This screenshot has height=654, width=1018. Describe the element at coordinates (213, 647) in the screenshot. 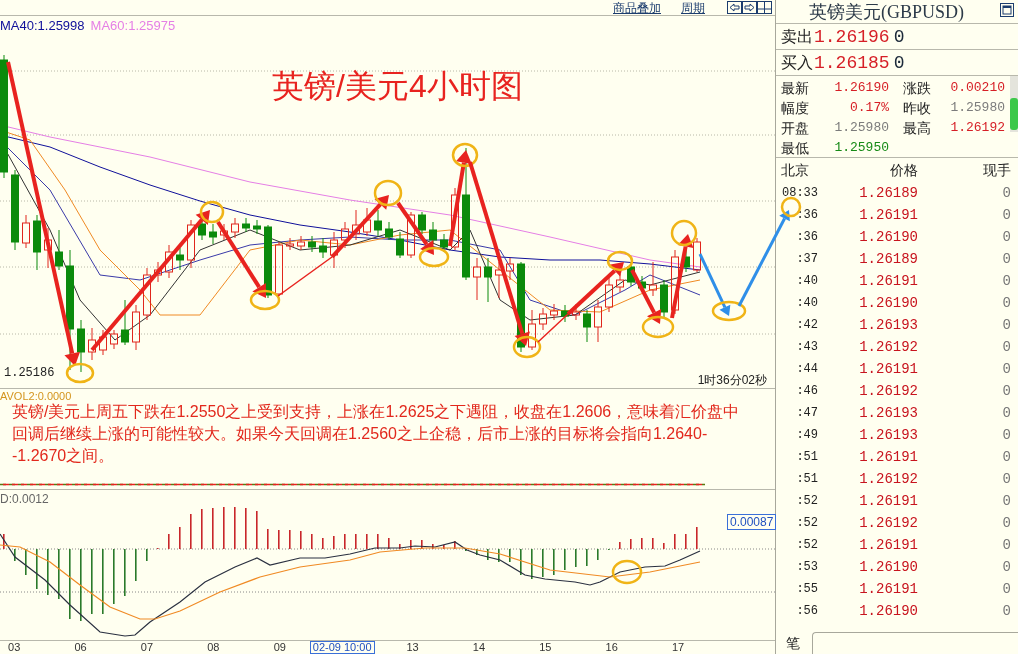

I see `axis-label: 08` at that location.